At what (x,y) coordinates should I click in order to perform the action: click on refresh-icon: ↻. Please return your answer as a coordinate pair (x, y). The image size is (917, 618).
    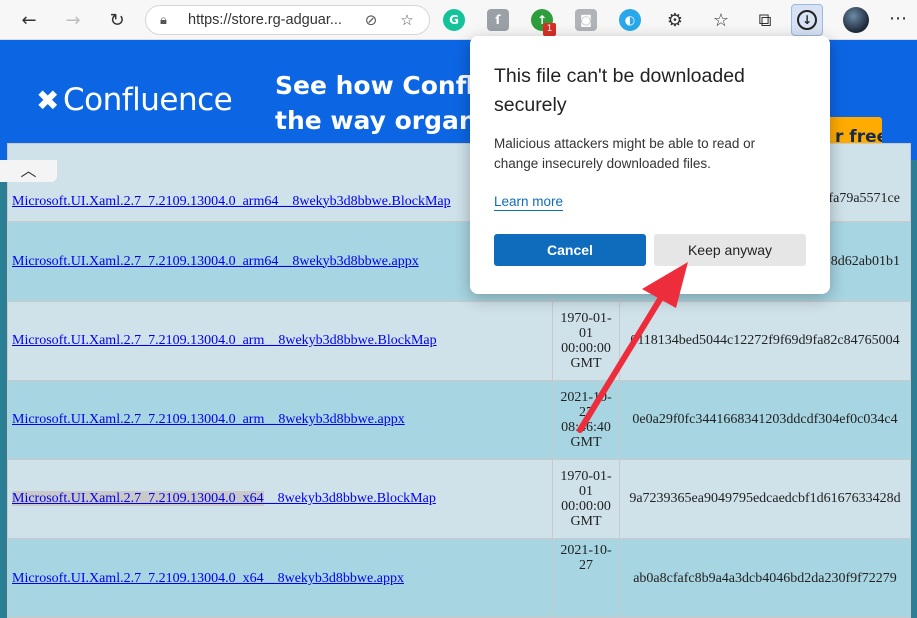
    Looking at the image, I should click on (117, 20).